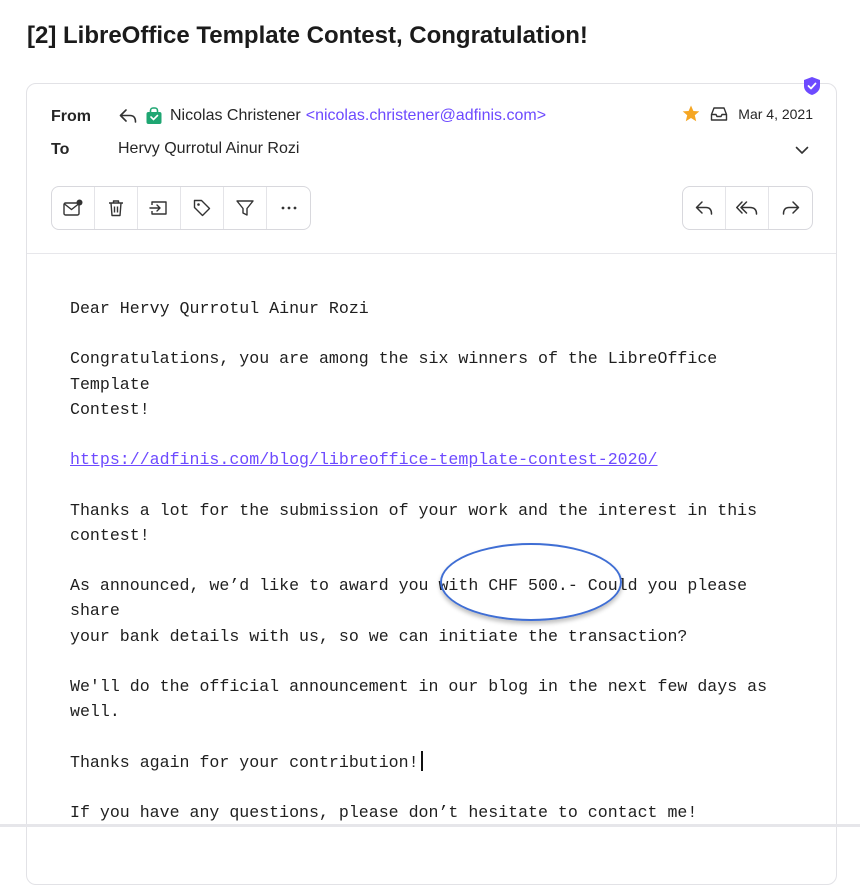  What do you see at coordinates (719, 113) in the screenshot?
I see `inbox-icon` at bounding box center [719, 113].